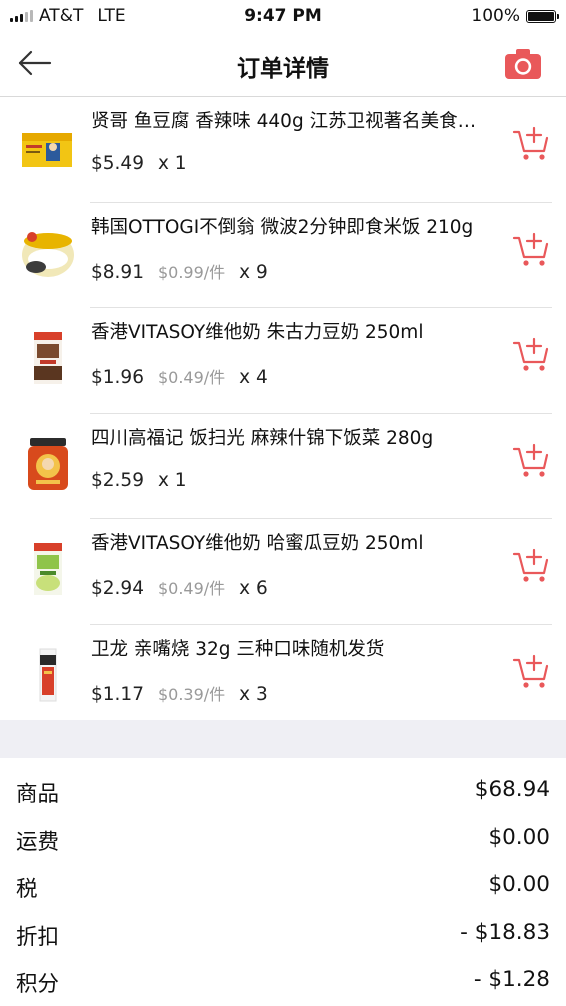 This screenshot has width=566, height=1006. I want to click on product-quantity: x 4, so click(253, 377).